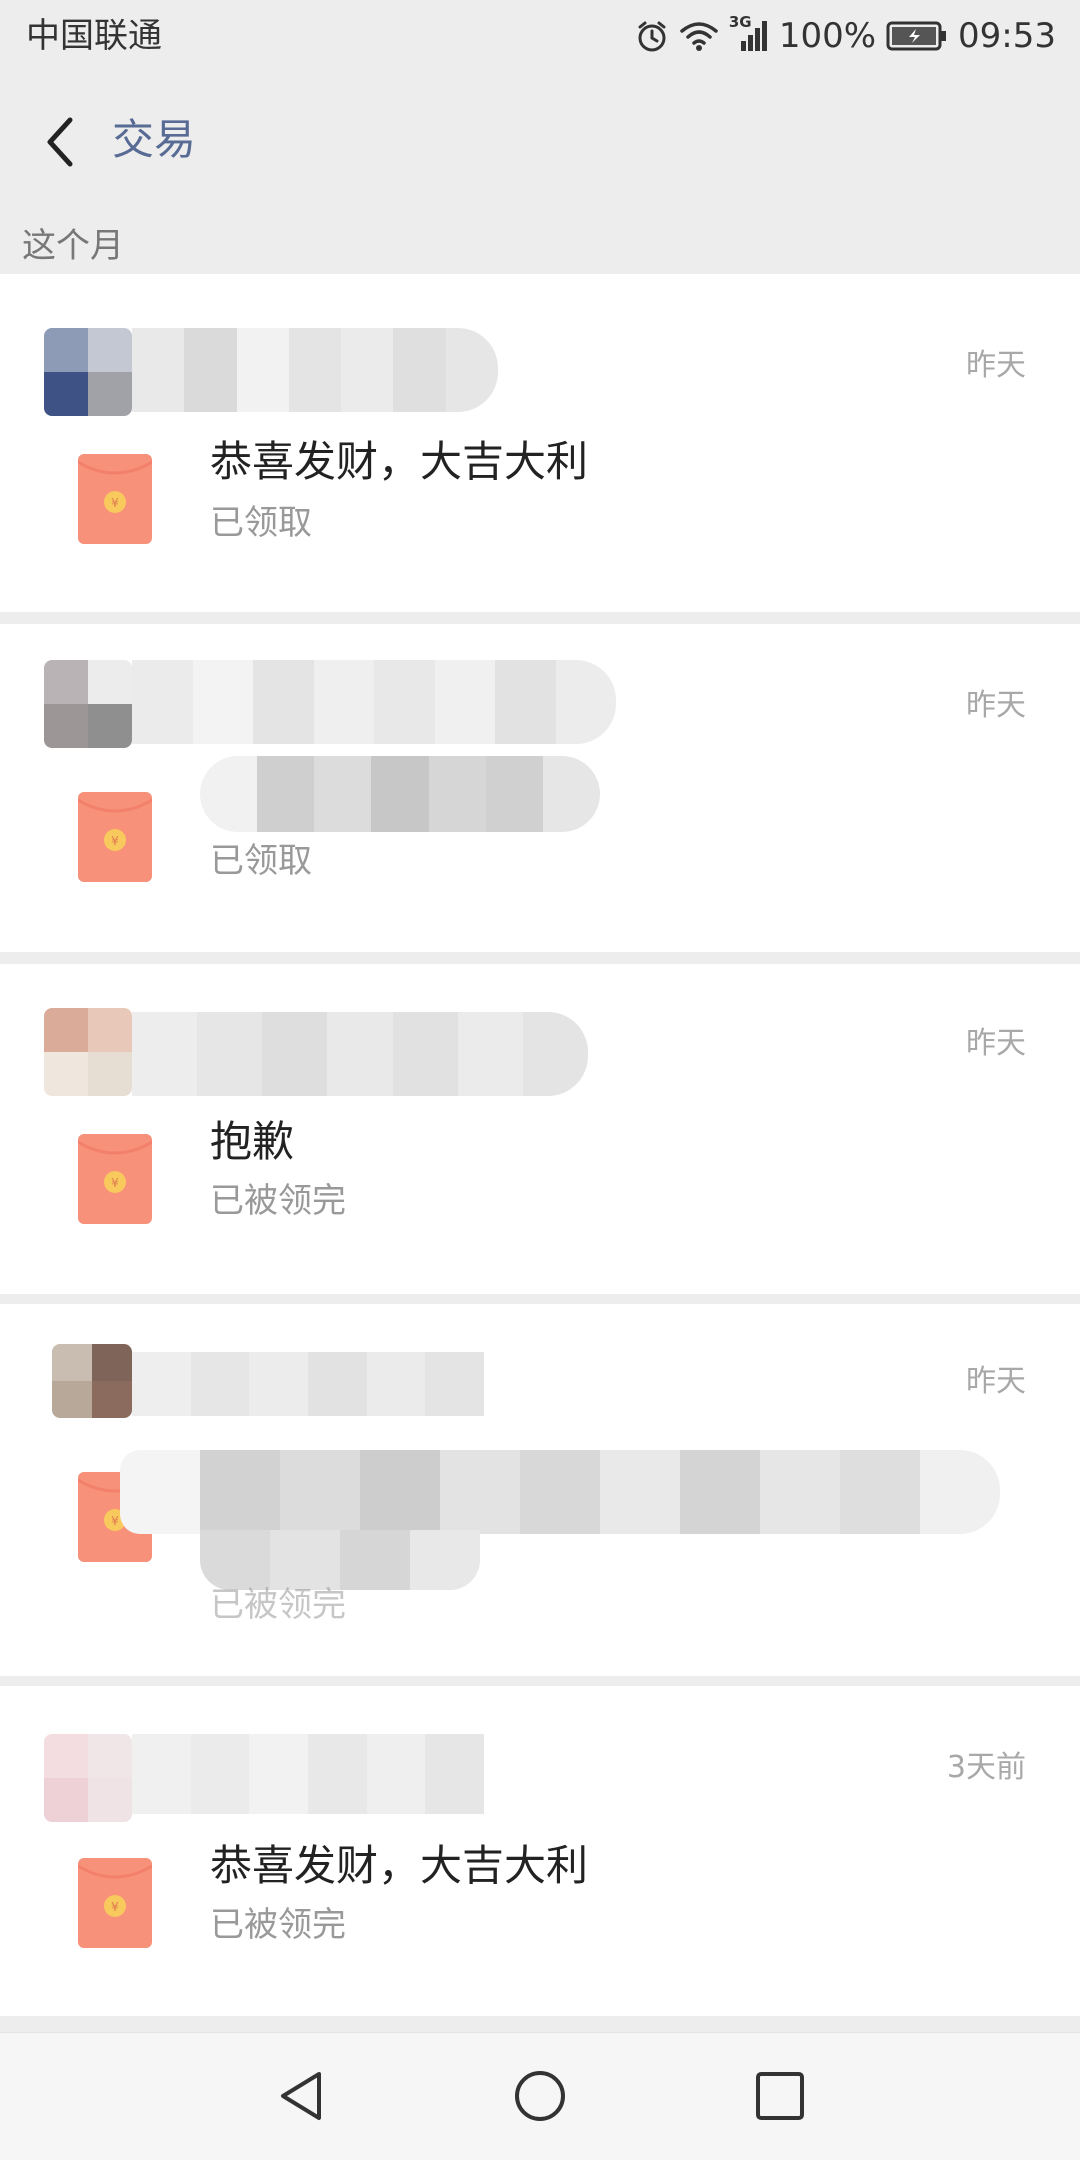  What do you see at coordinates (94, 36) in the screenshot?
I see `carrier-label: 中国联通` at bounding box center [94, 36].